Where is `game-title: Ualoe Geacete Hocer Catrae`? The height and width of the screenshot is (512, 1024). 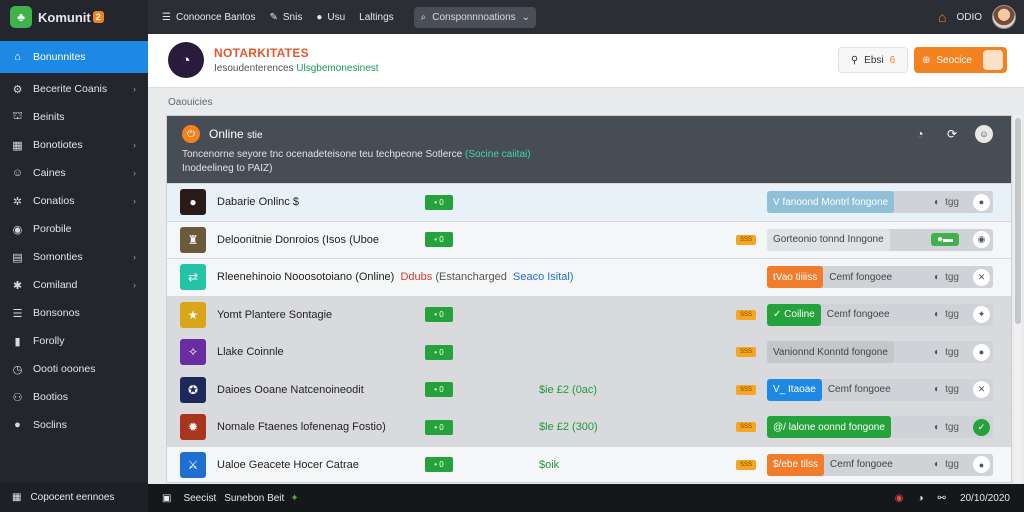
game-title: Ualoe Geacete Hocer Catrae is located at coordinates (288, 465).